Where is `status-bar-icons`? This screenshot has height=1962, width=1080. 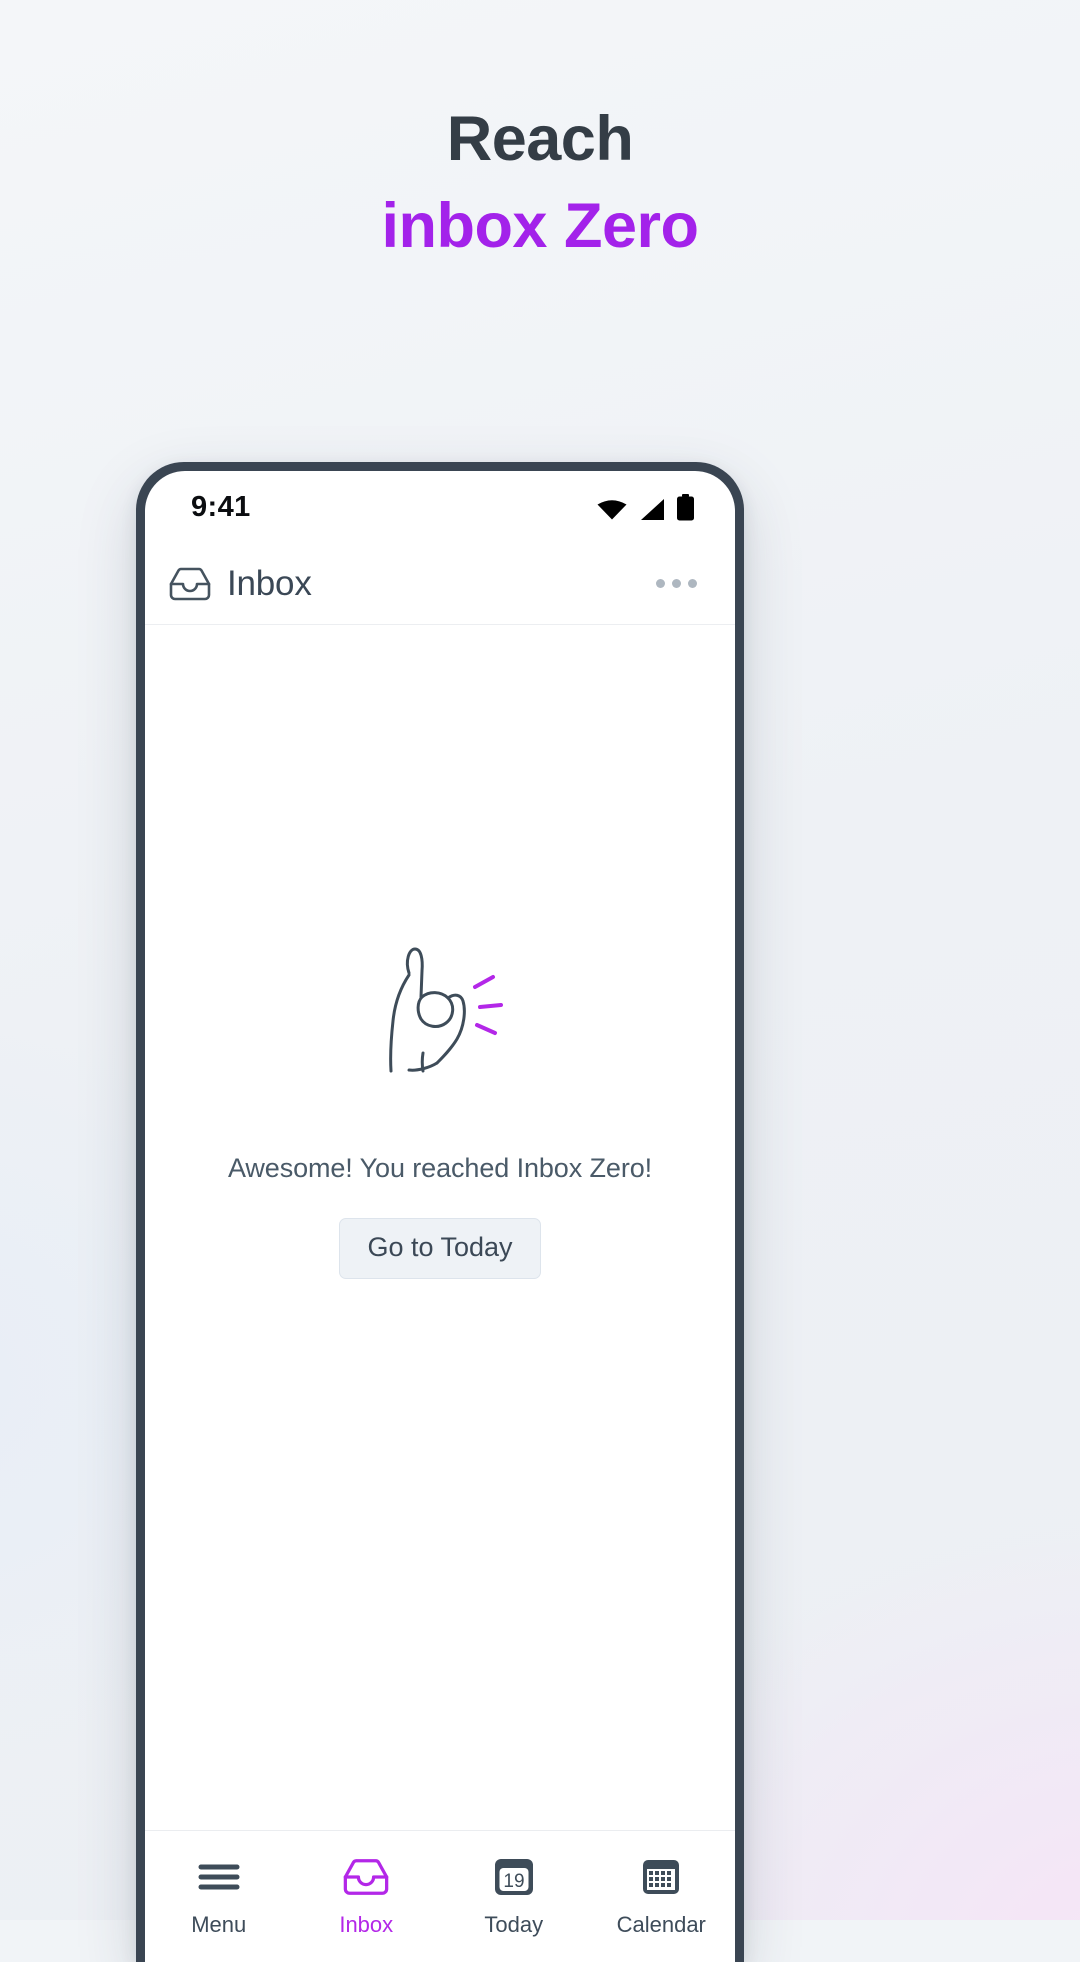
status-bar-icons is located at coordinates (646, 507).